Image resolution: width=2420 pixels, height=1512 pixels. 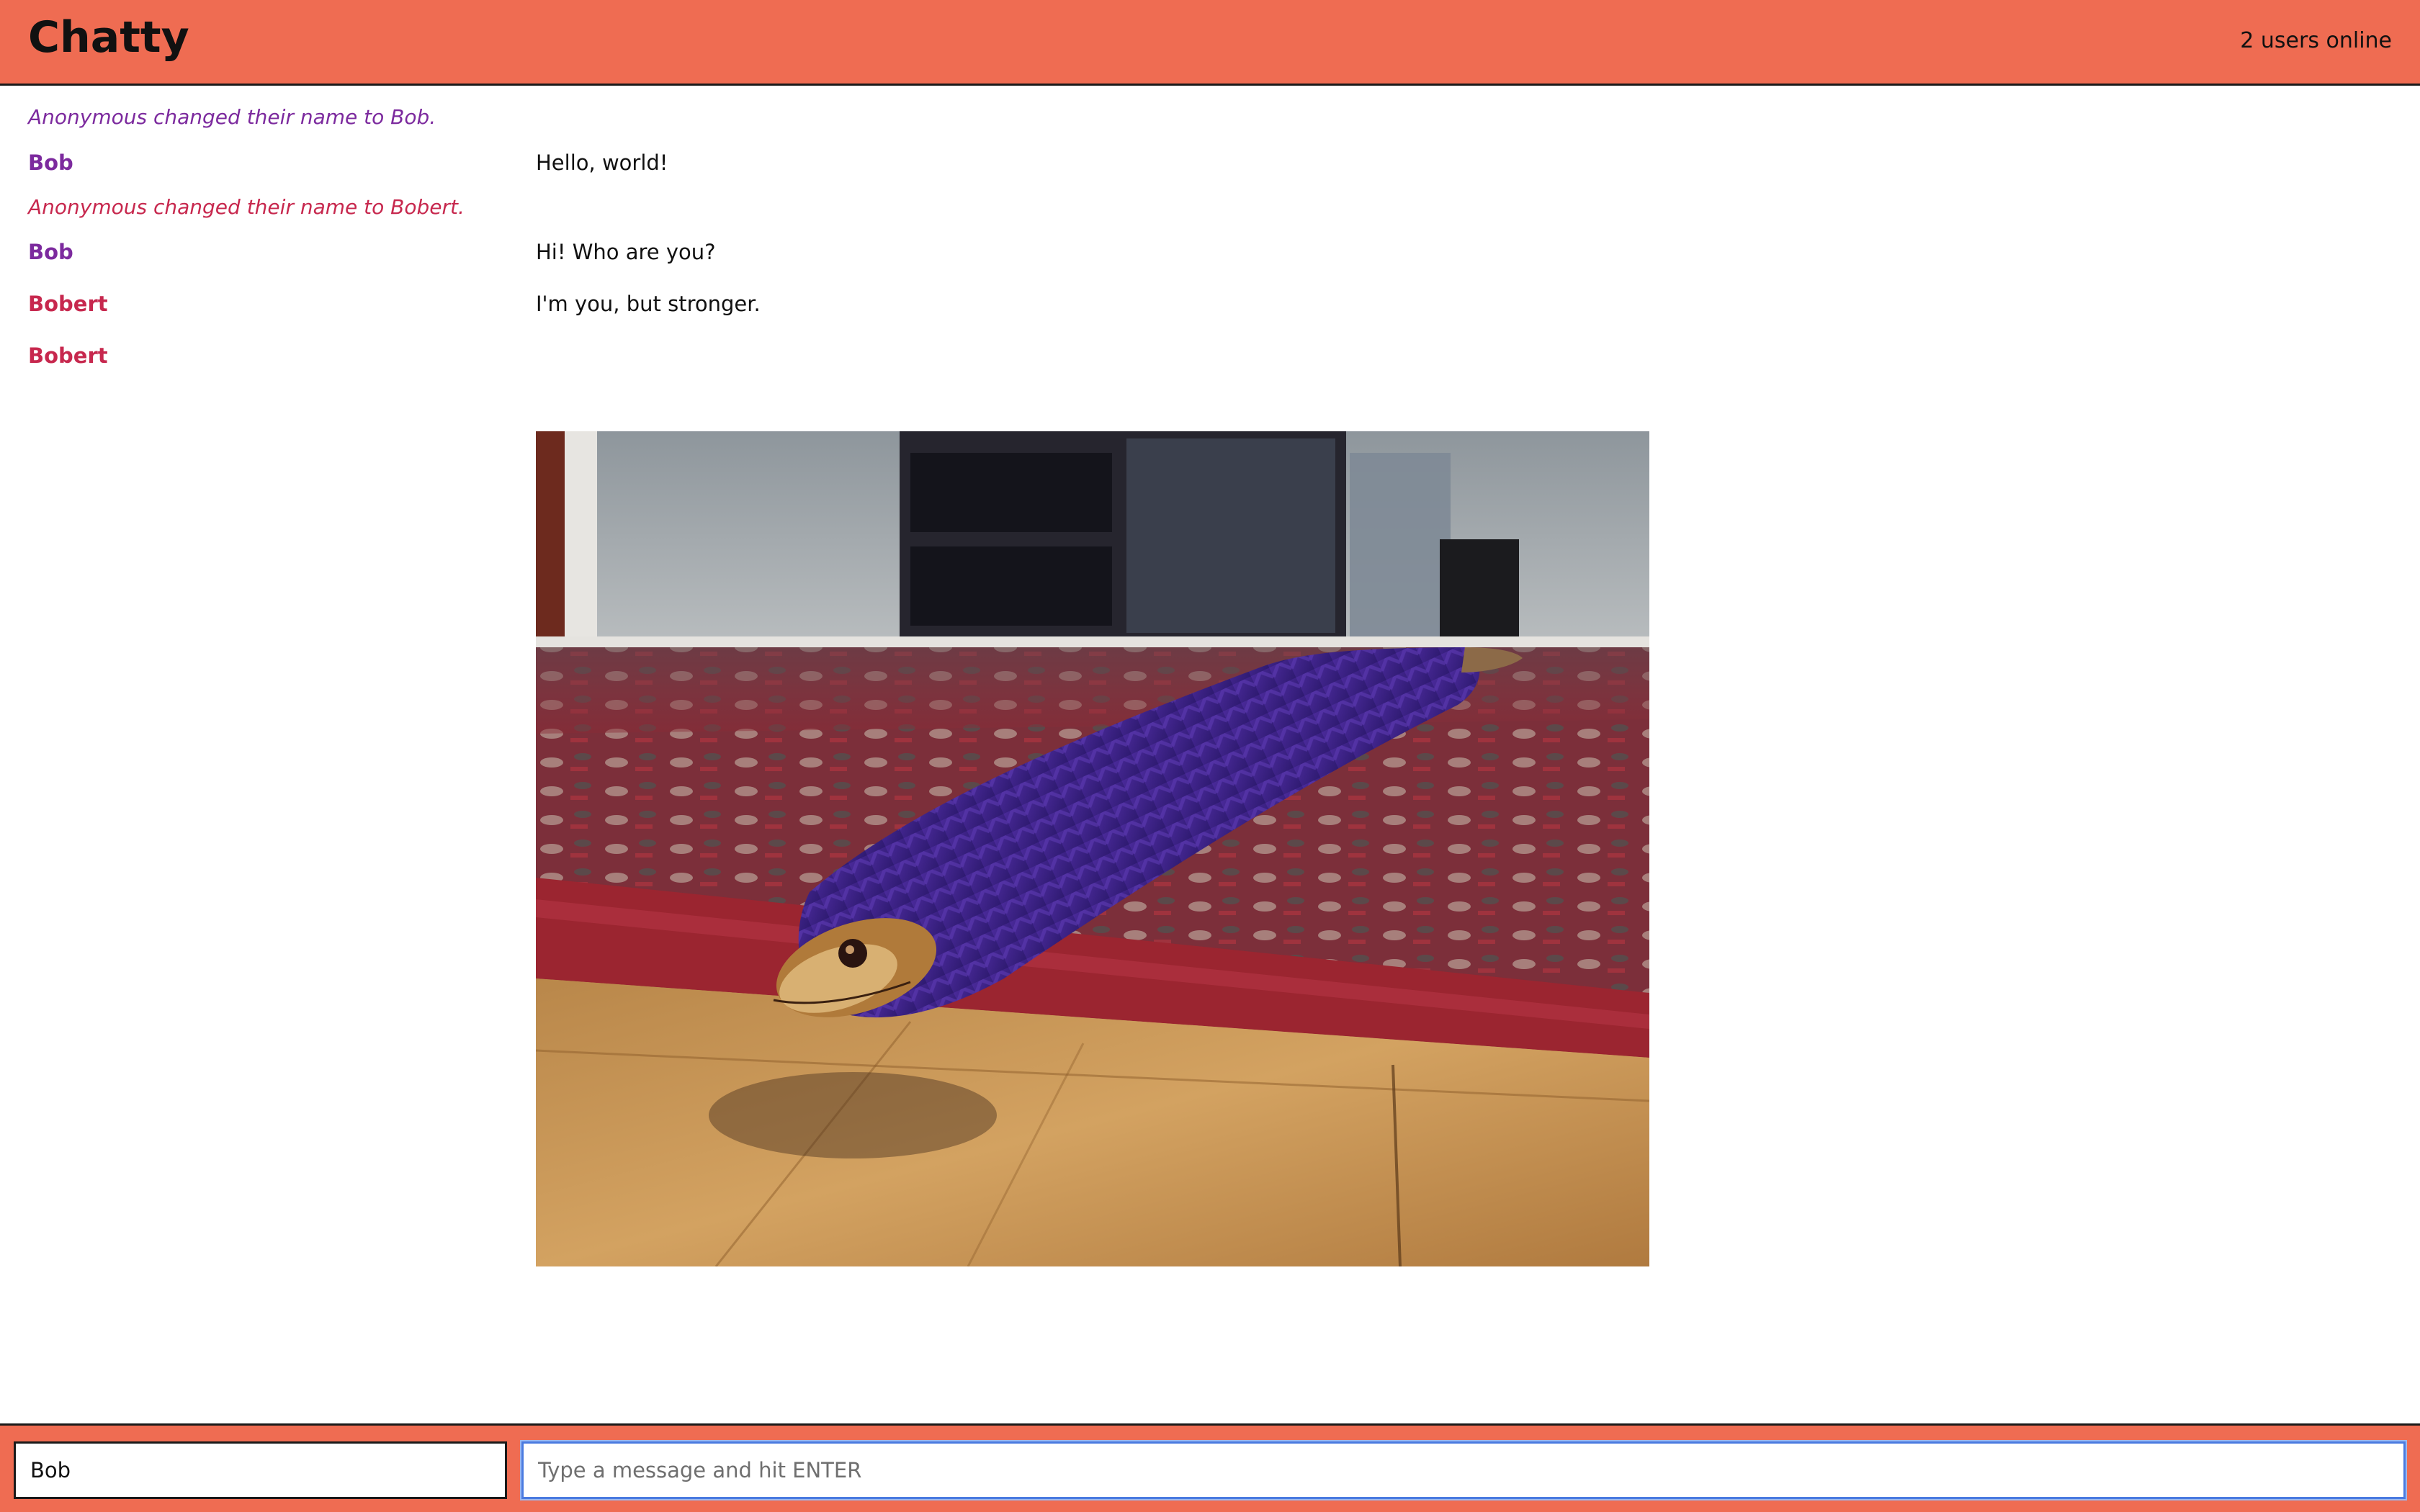 I want to click on system-notification: Anonymous changed their name to Bob., so click(x=1210, y=128).